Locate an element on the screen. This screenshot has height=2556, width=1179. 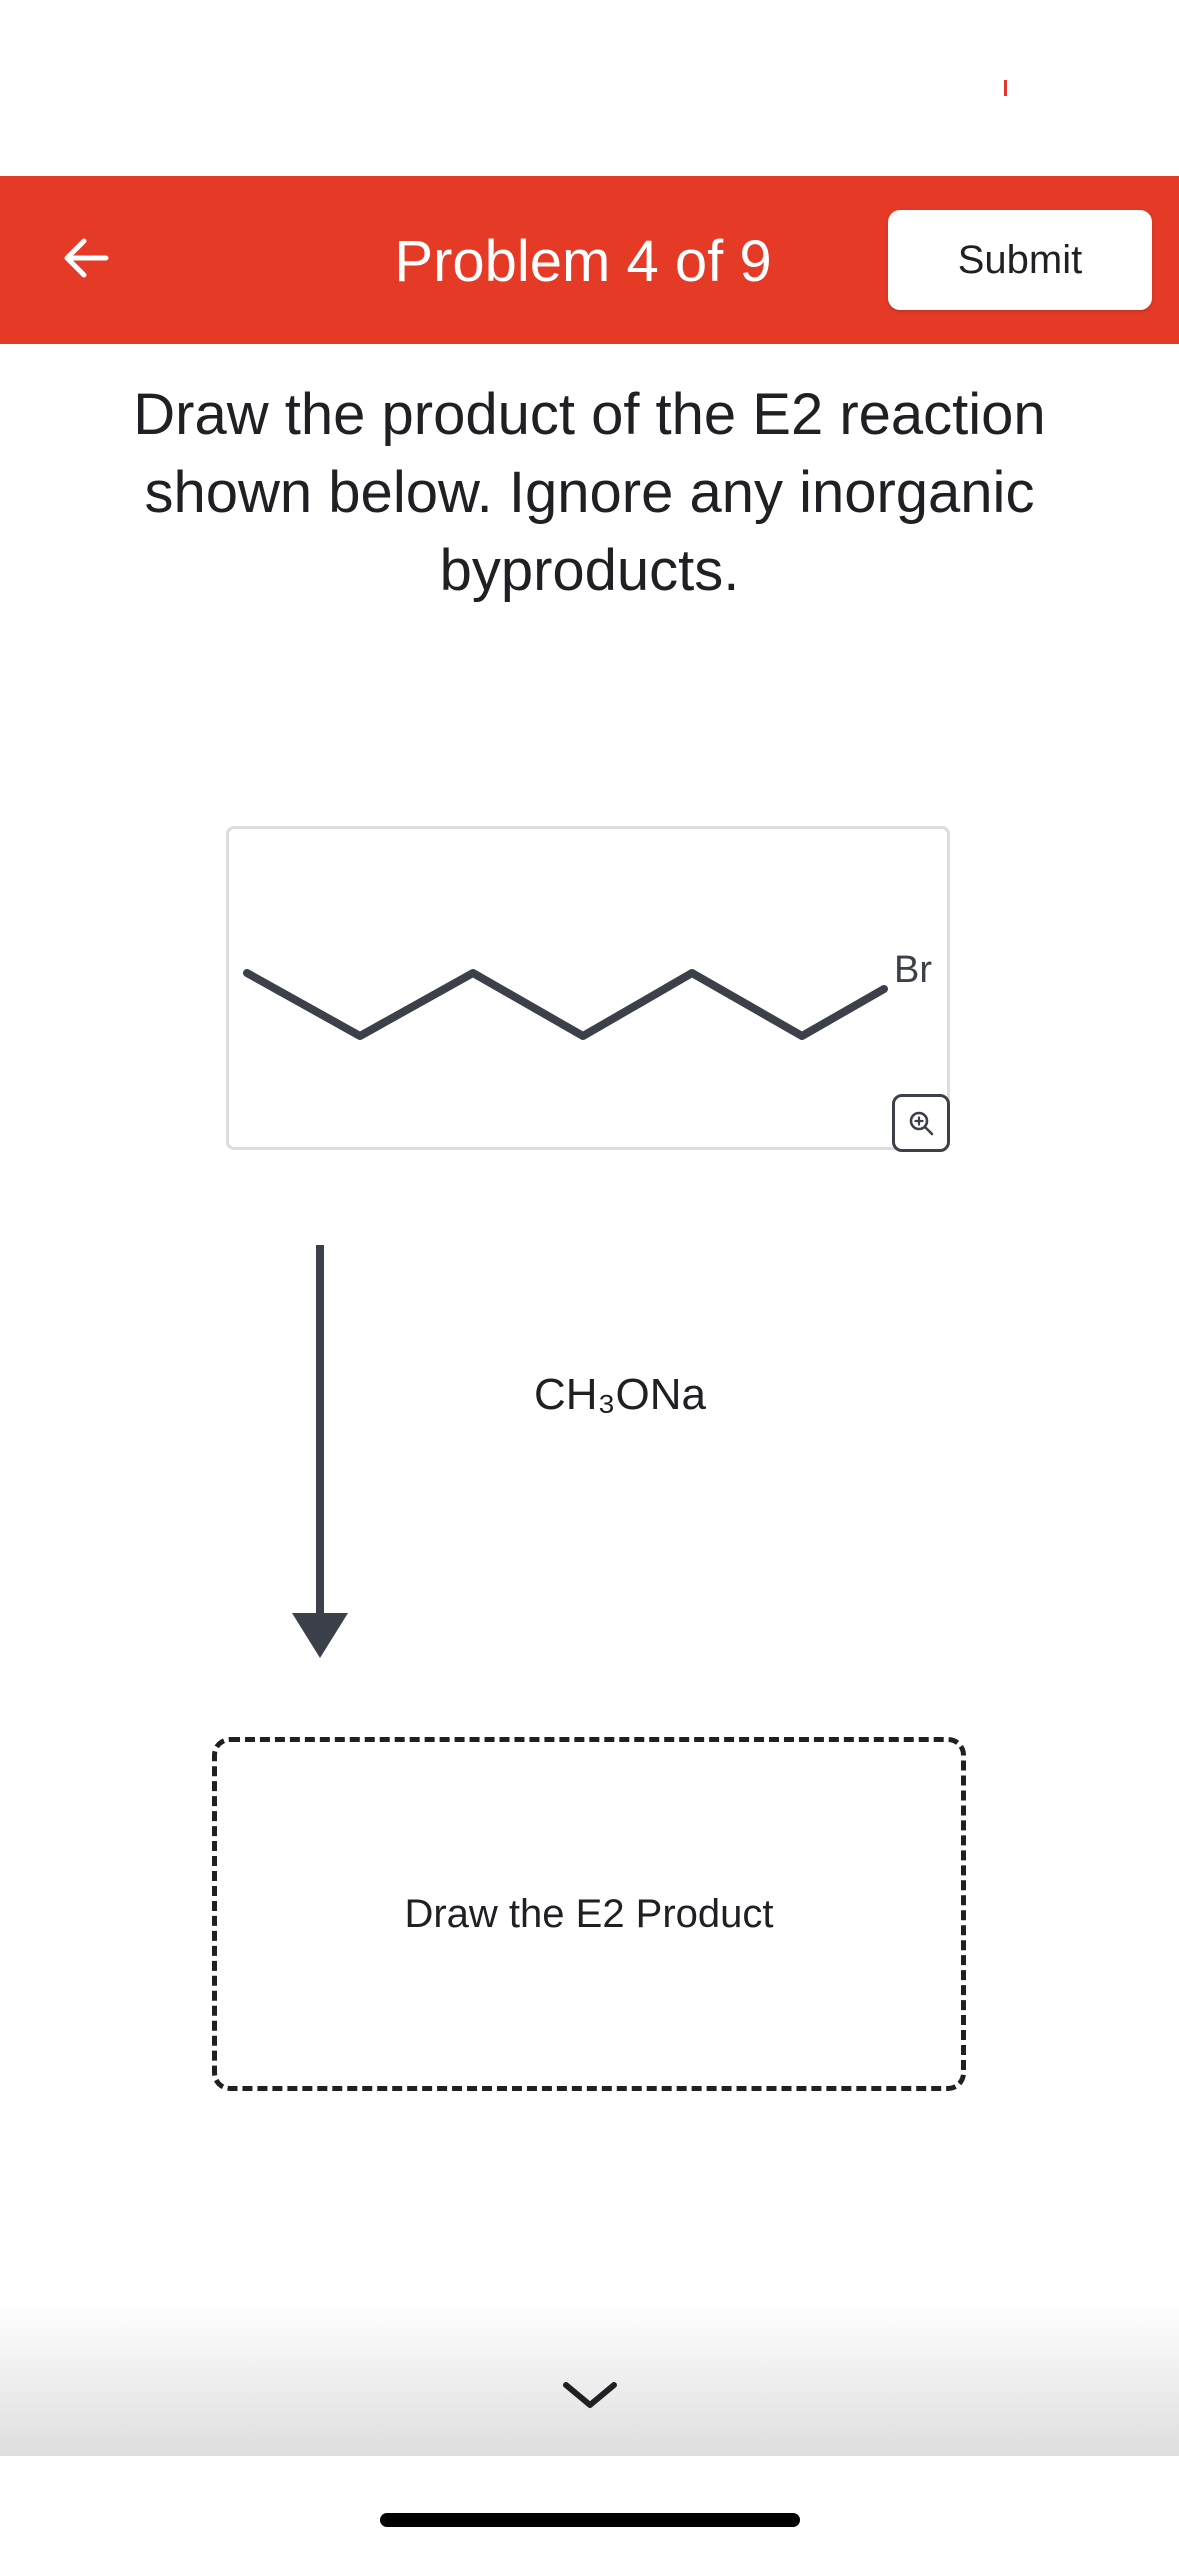
arrow-left-icon is located at coordinates (86, 258).